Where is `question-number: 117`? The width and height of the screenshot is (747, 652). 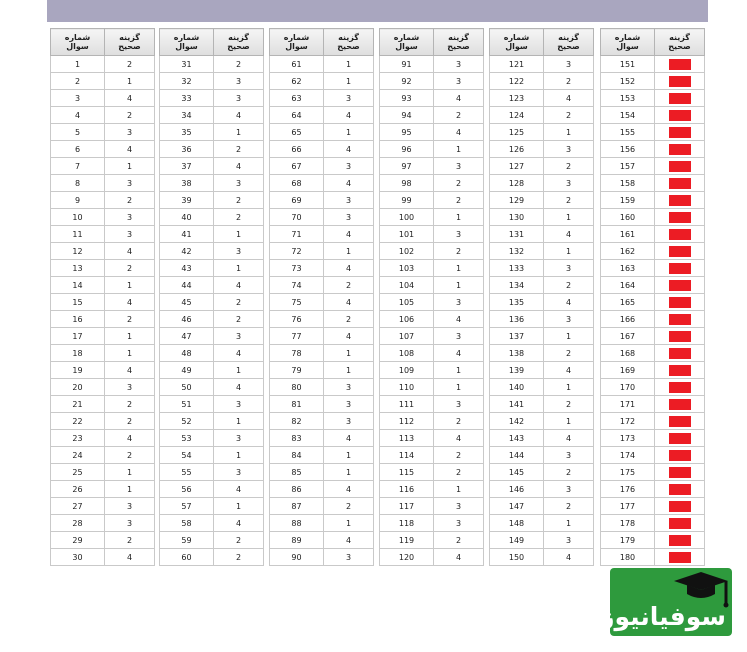 question-number: 117 is located at coordinates (406, 506).